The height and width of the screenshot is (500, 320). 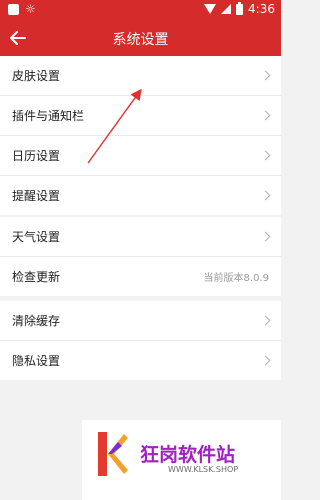 I want to click on brightness-icon: ☼, so click(x=30, y=9).